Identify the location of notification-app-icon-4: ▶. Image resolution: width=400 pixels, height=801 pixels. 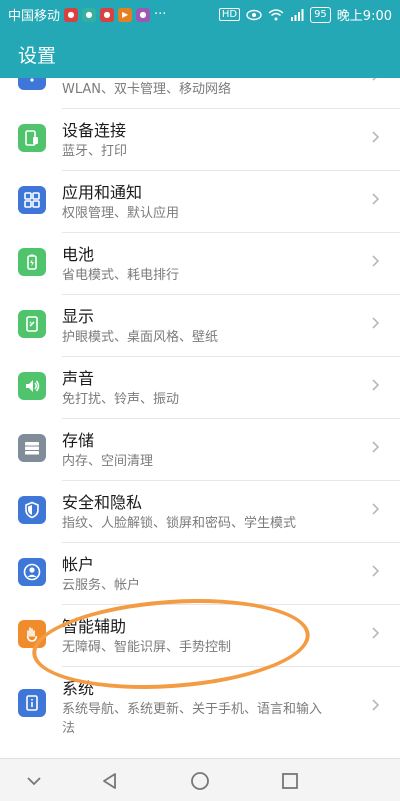
(125, 14).